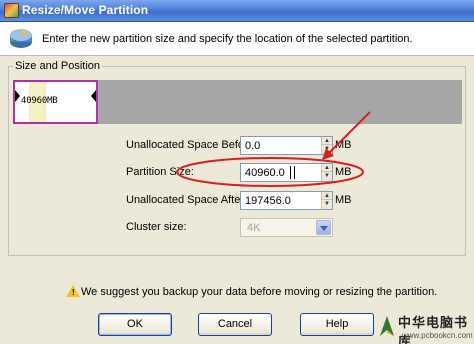 Image resolution: width=474 pixels, height=344 pixels. I want to click on cluster-size-select: 4K, so click(286, 227).